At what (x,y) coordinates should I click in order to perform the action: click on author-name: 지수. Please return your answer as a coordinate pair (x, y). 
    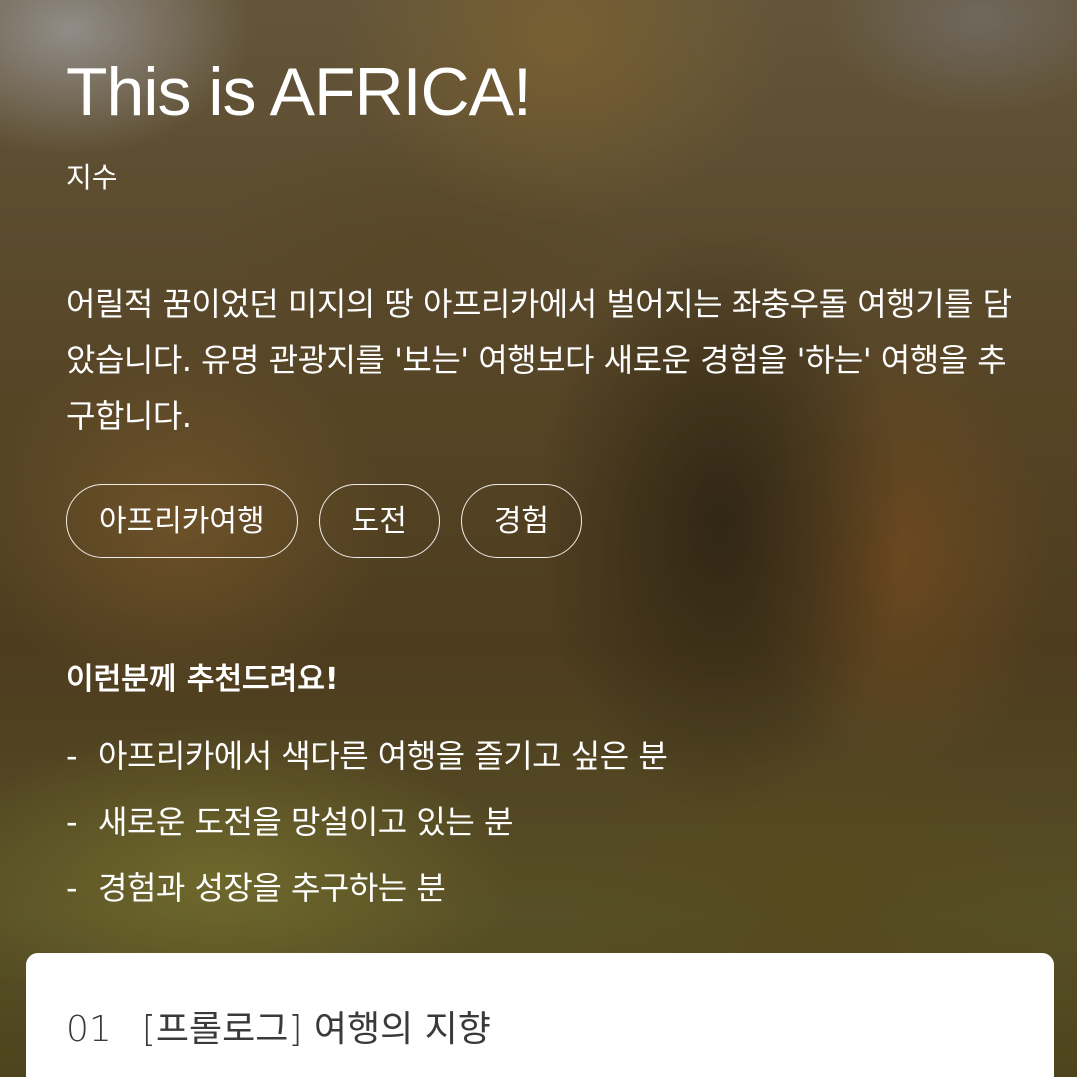
    Looking at the image, I should click on (92, 178).